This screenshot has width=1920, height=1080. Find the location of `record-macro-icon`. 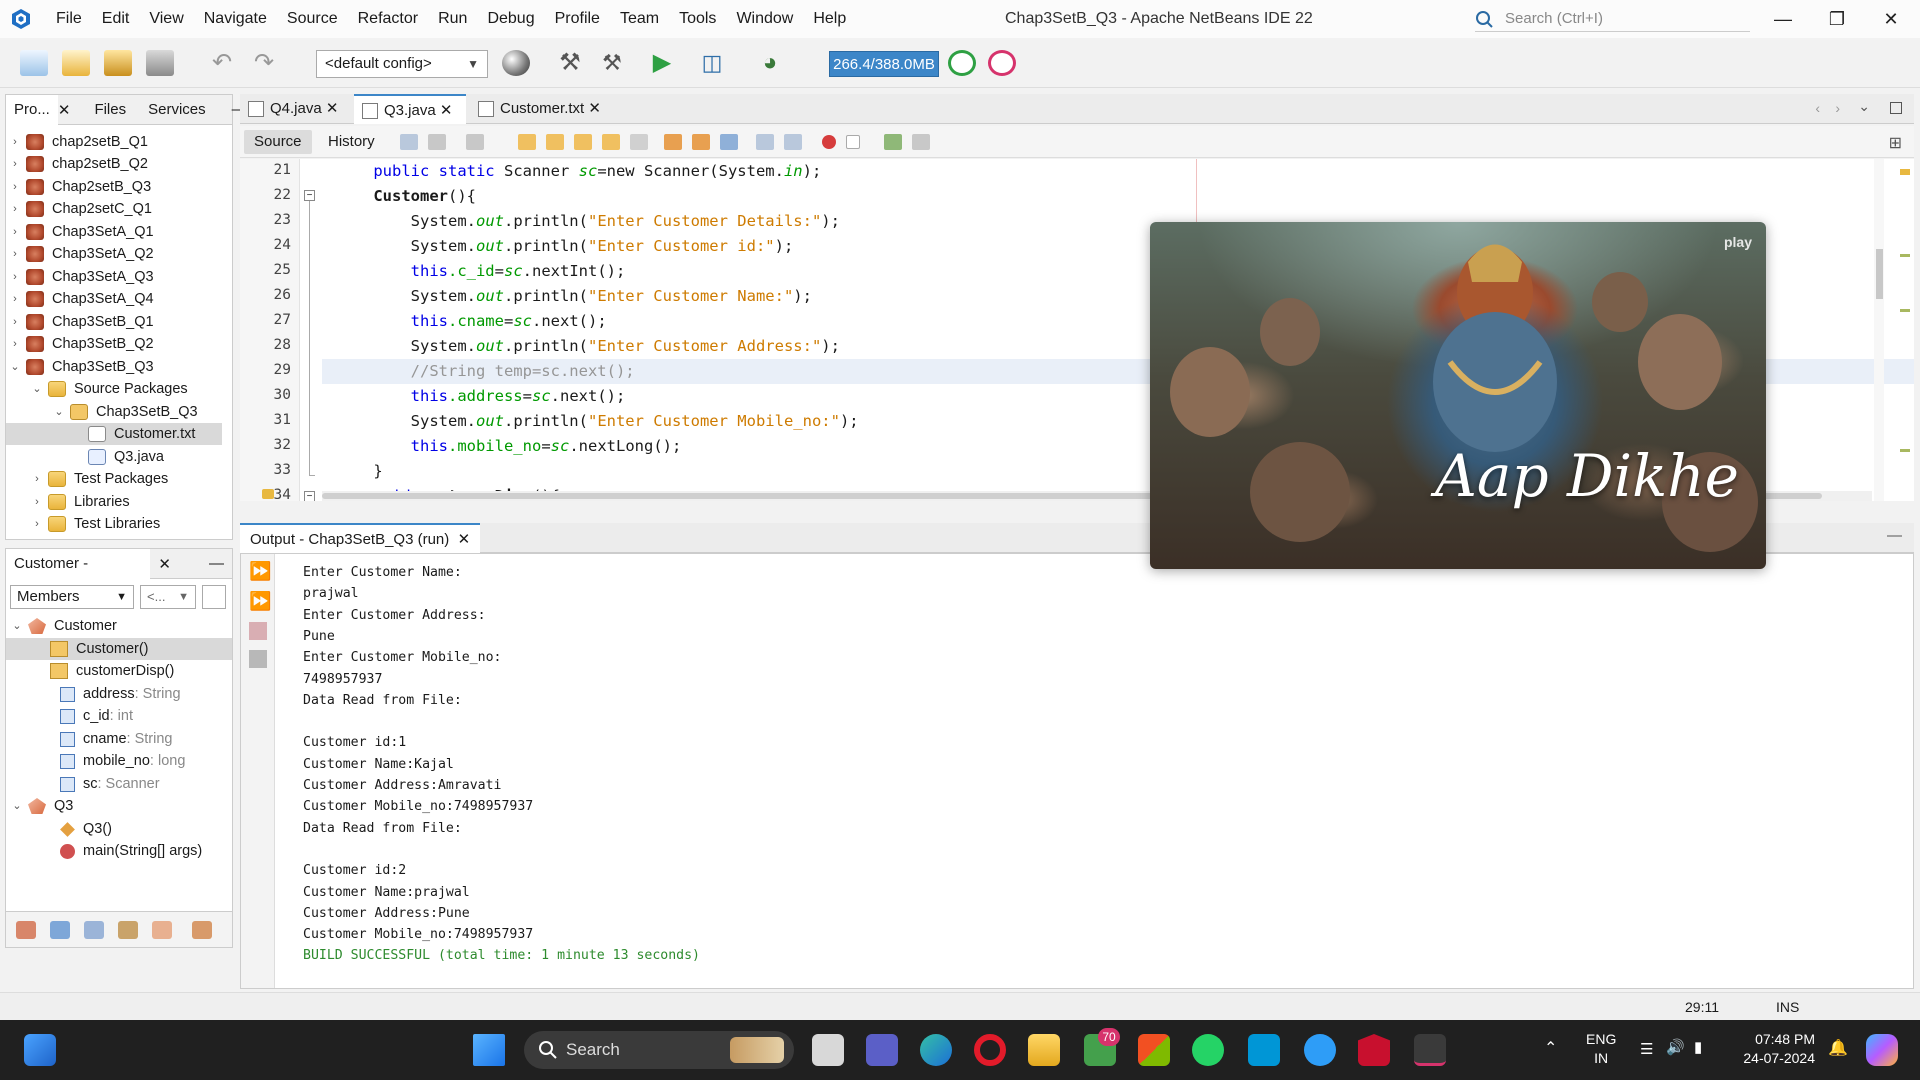

record-macro-icon is located at coordinates (829, 142).